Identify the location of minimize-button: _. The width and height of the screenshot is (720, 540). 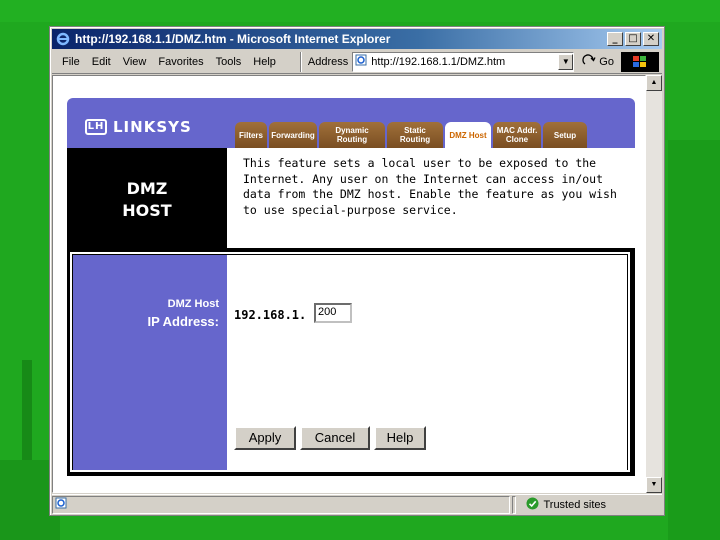
(615, 39).